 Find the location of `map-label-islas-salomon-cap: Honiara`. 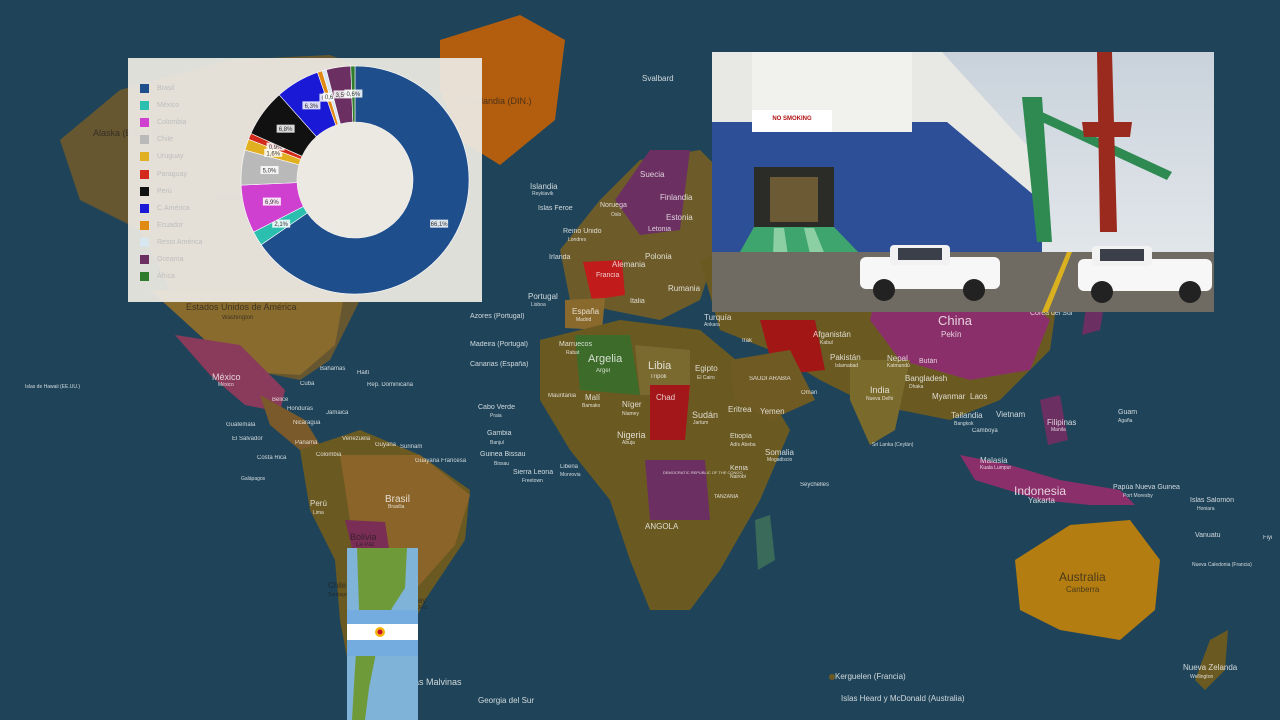

map-label-islas-salomon-cap: Honiara is located at coordinates (1206, 509).